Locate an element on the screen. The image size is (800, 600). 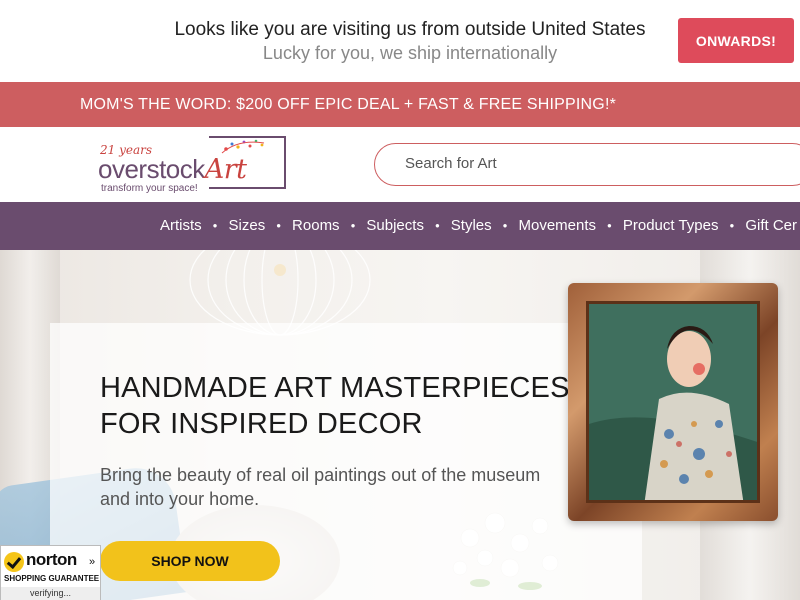
hero-title-line1: HANDMADE ART MASTERPIECES is located at coordinates (335, 388).